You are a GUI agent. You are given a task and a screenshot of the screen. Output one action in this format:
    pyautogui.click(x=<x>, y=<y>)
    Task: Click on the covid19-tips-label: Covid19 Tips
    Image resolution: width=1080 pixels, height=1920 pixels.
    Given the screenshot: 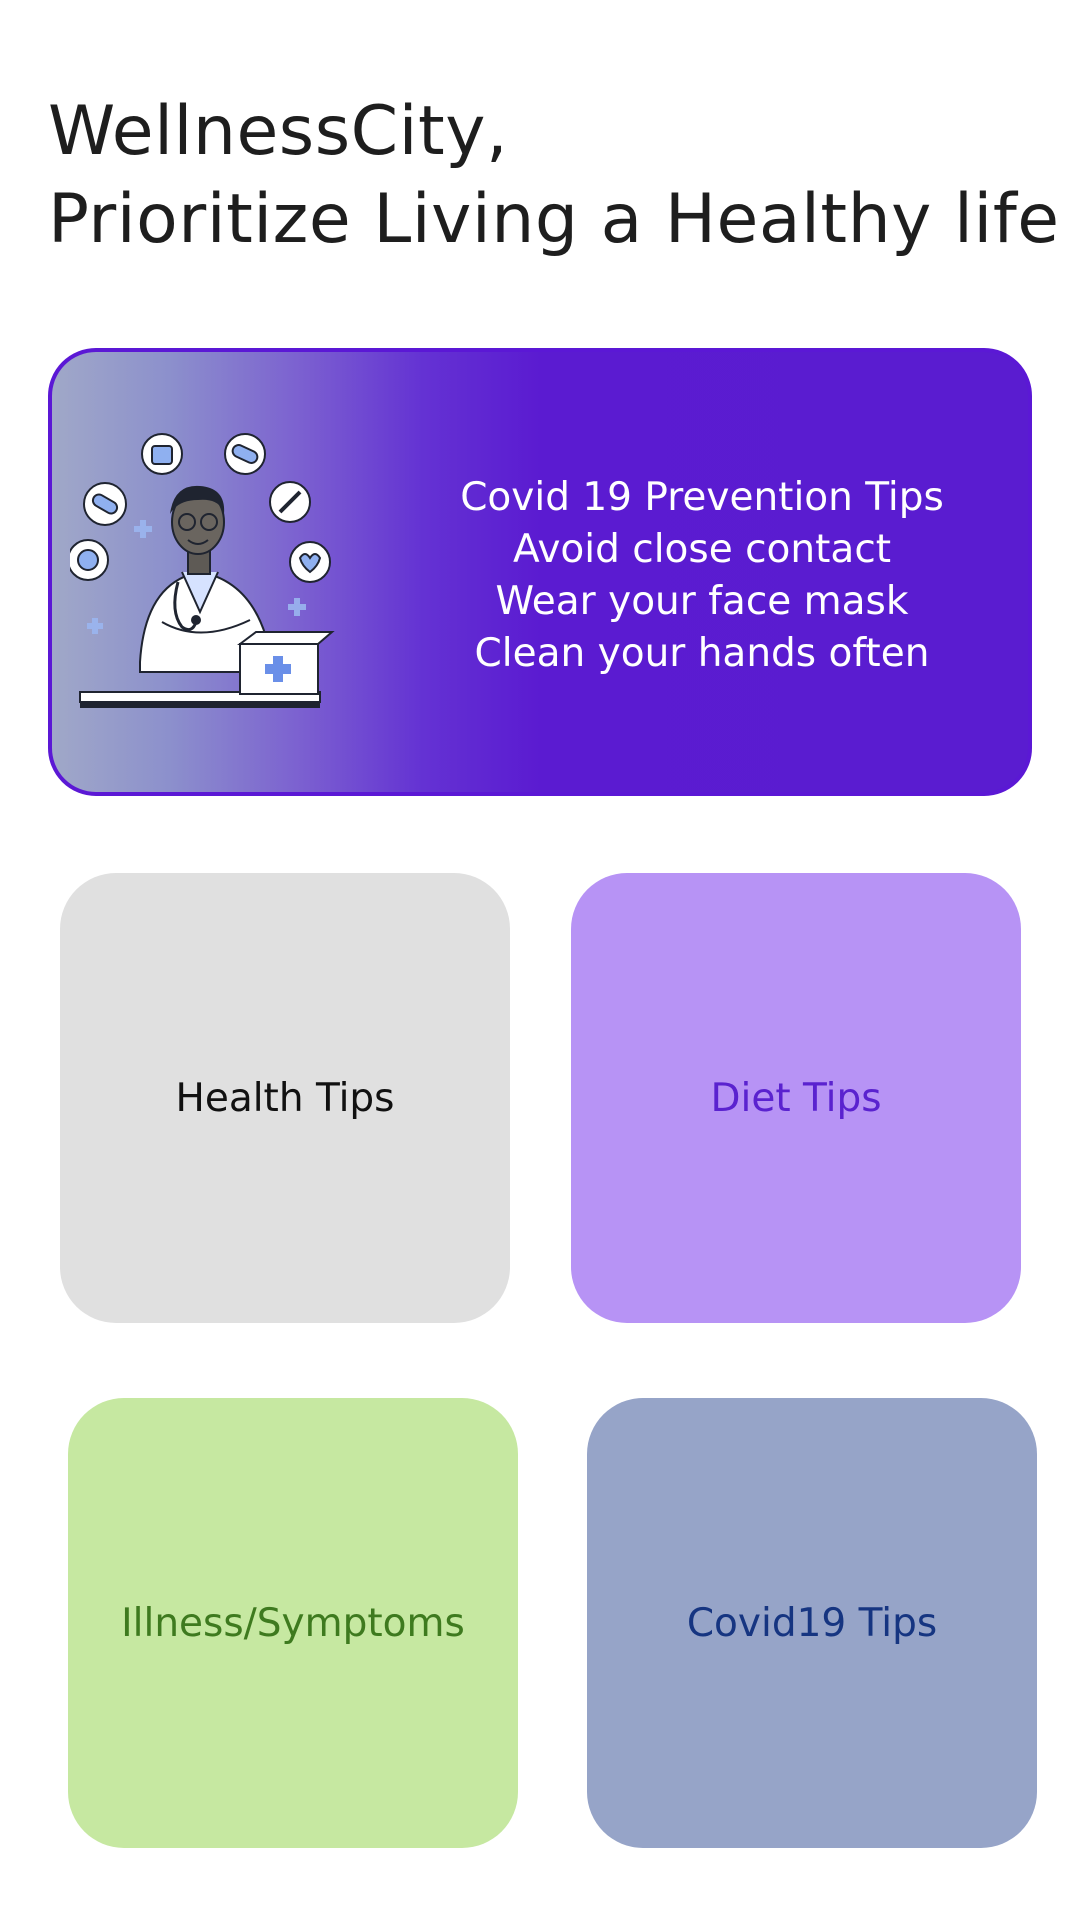 What is the action you would take?
    pyautogui.click(x=812, y=1623)
    